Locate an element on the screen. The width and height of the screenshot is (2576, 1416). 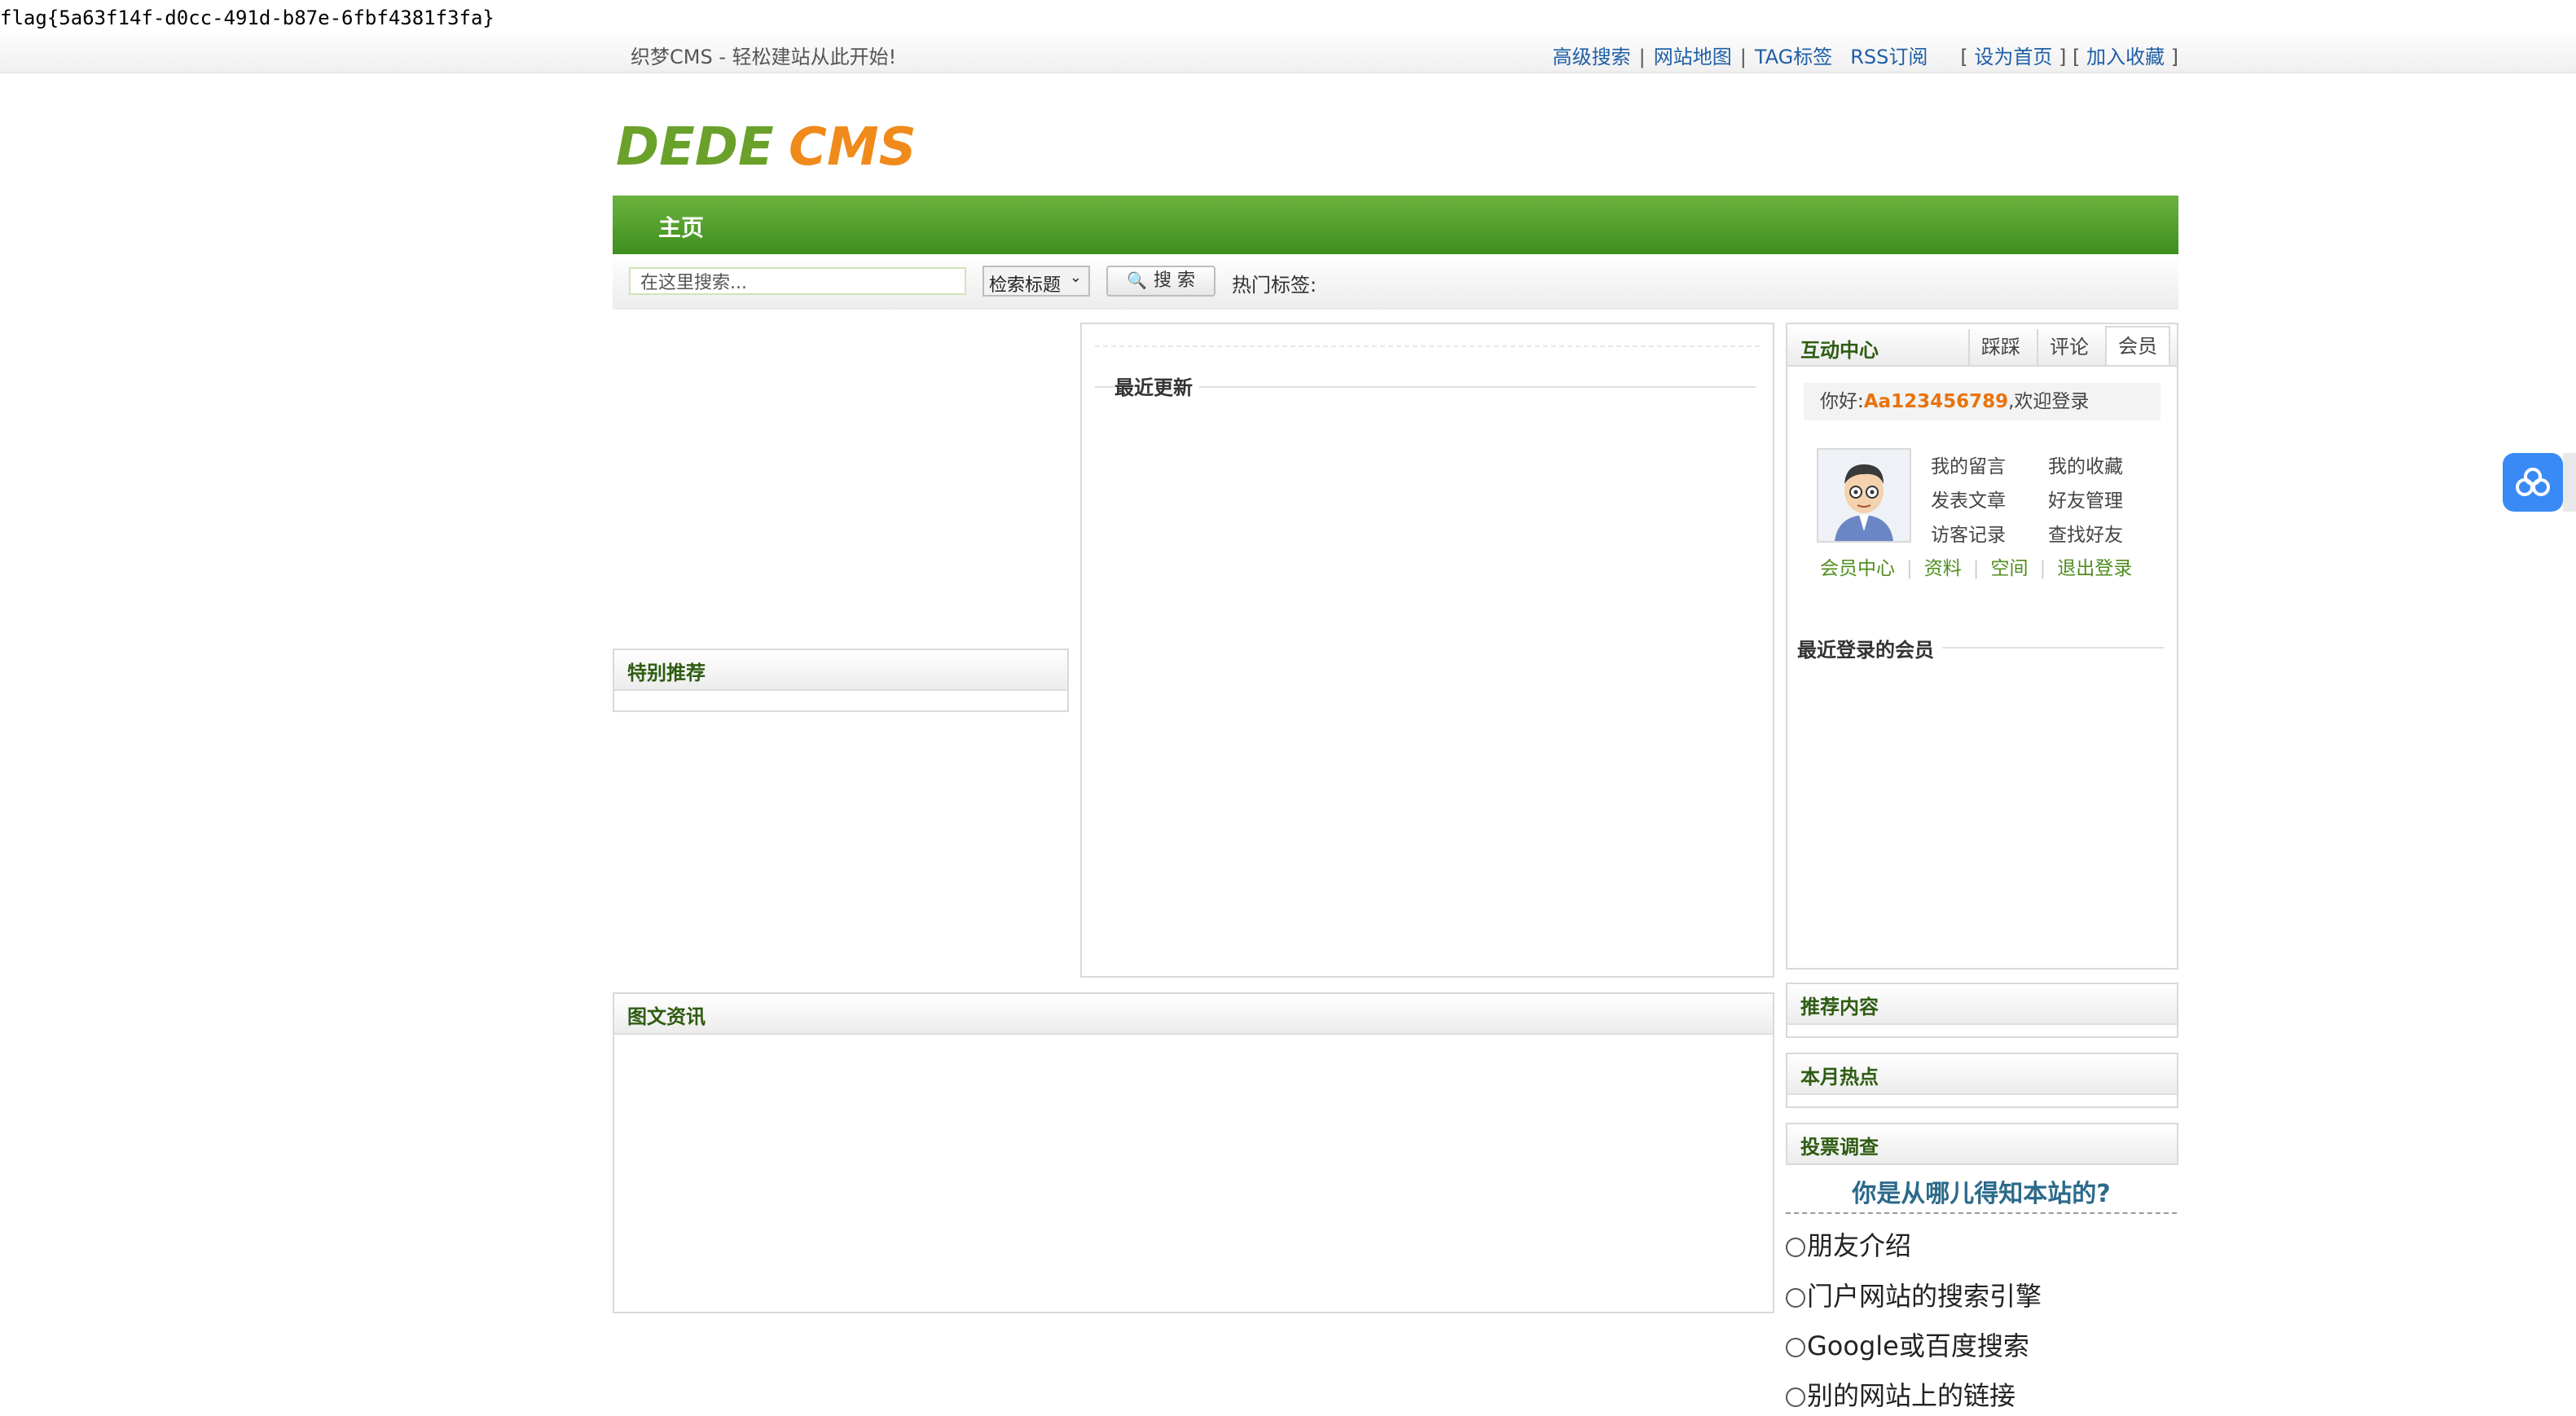
search-button: 🔍 搜 索 is located at coordinates (1160, 281).